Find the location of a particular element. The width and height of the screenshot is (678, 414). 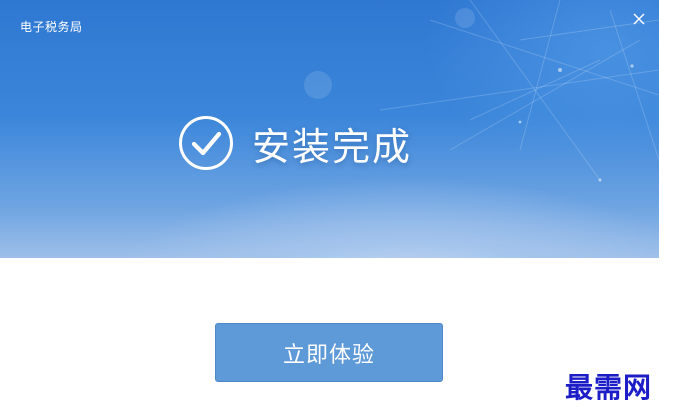

try-now-button: 立即体验 is located at coordinates (329, 352).